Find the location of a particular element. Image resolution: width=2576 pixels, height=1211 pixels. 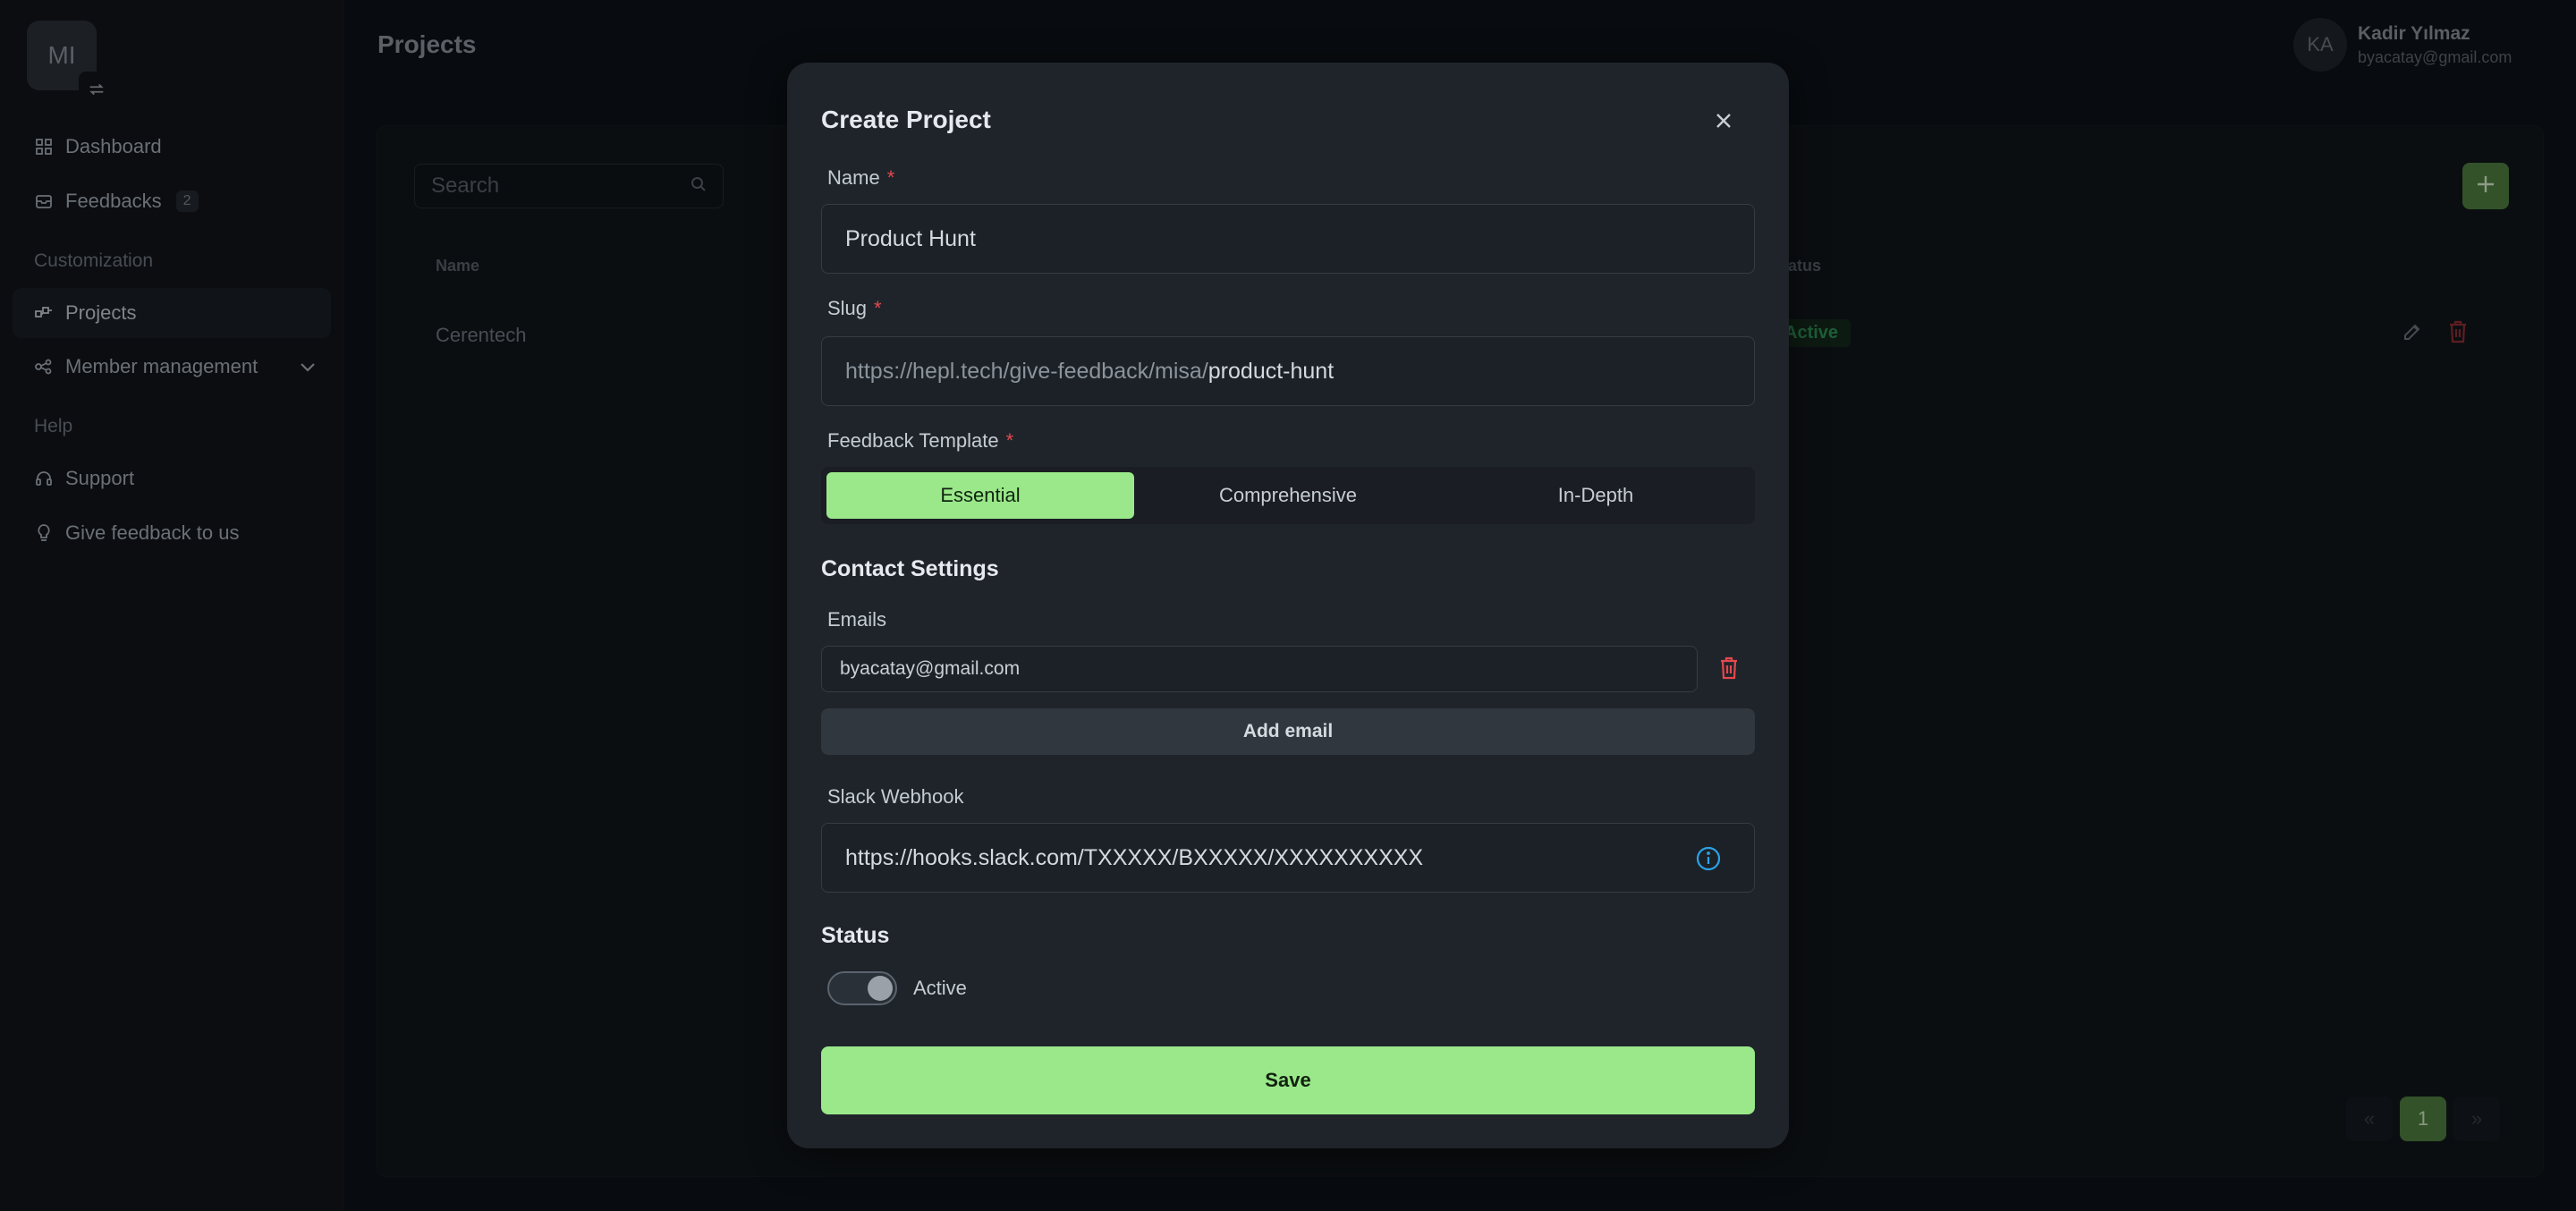

template-segmented-control: Essential Comprehensive In-Depth is located at coordinates (1288, 495).